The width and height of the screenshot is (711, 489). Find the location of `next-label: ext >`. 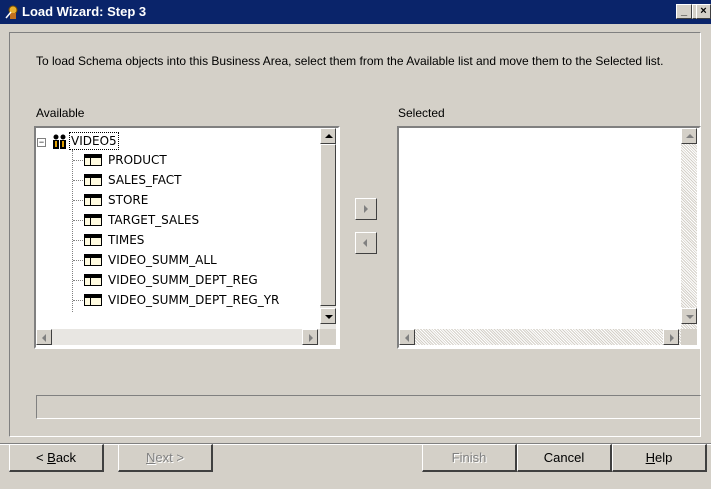

next-label: ext > is located at coordinates (169, 457).